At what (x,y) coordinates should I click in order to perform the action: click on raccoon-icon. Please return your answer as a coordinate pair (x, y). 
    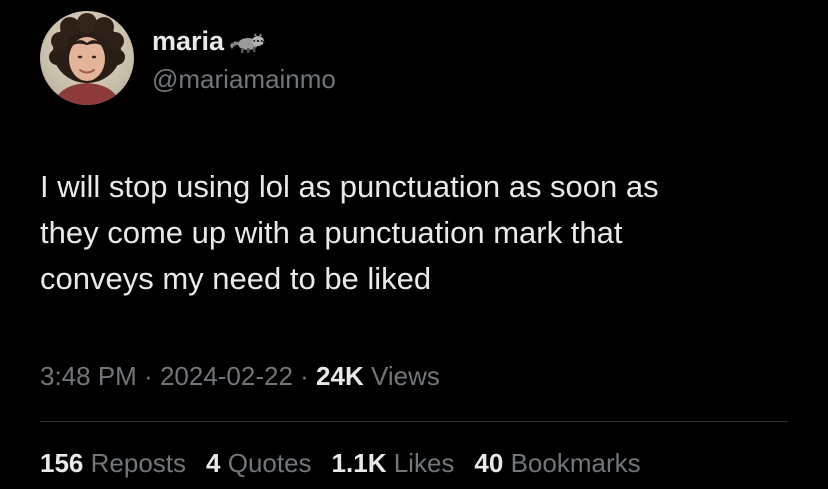
    Looking at the image, I should click on (247, 43).